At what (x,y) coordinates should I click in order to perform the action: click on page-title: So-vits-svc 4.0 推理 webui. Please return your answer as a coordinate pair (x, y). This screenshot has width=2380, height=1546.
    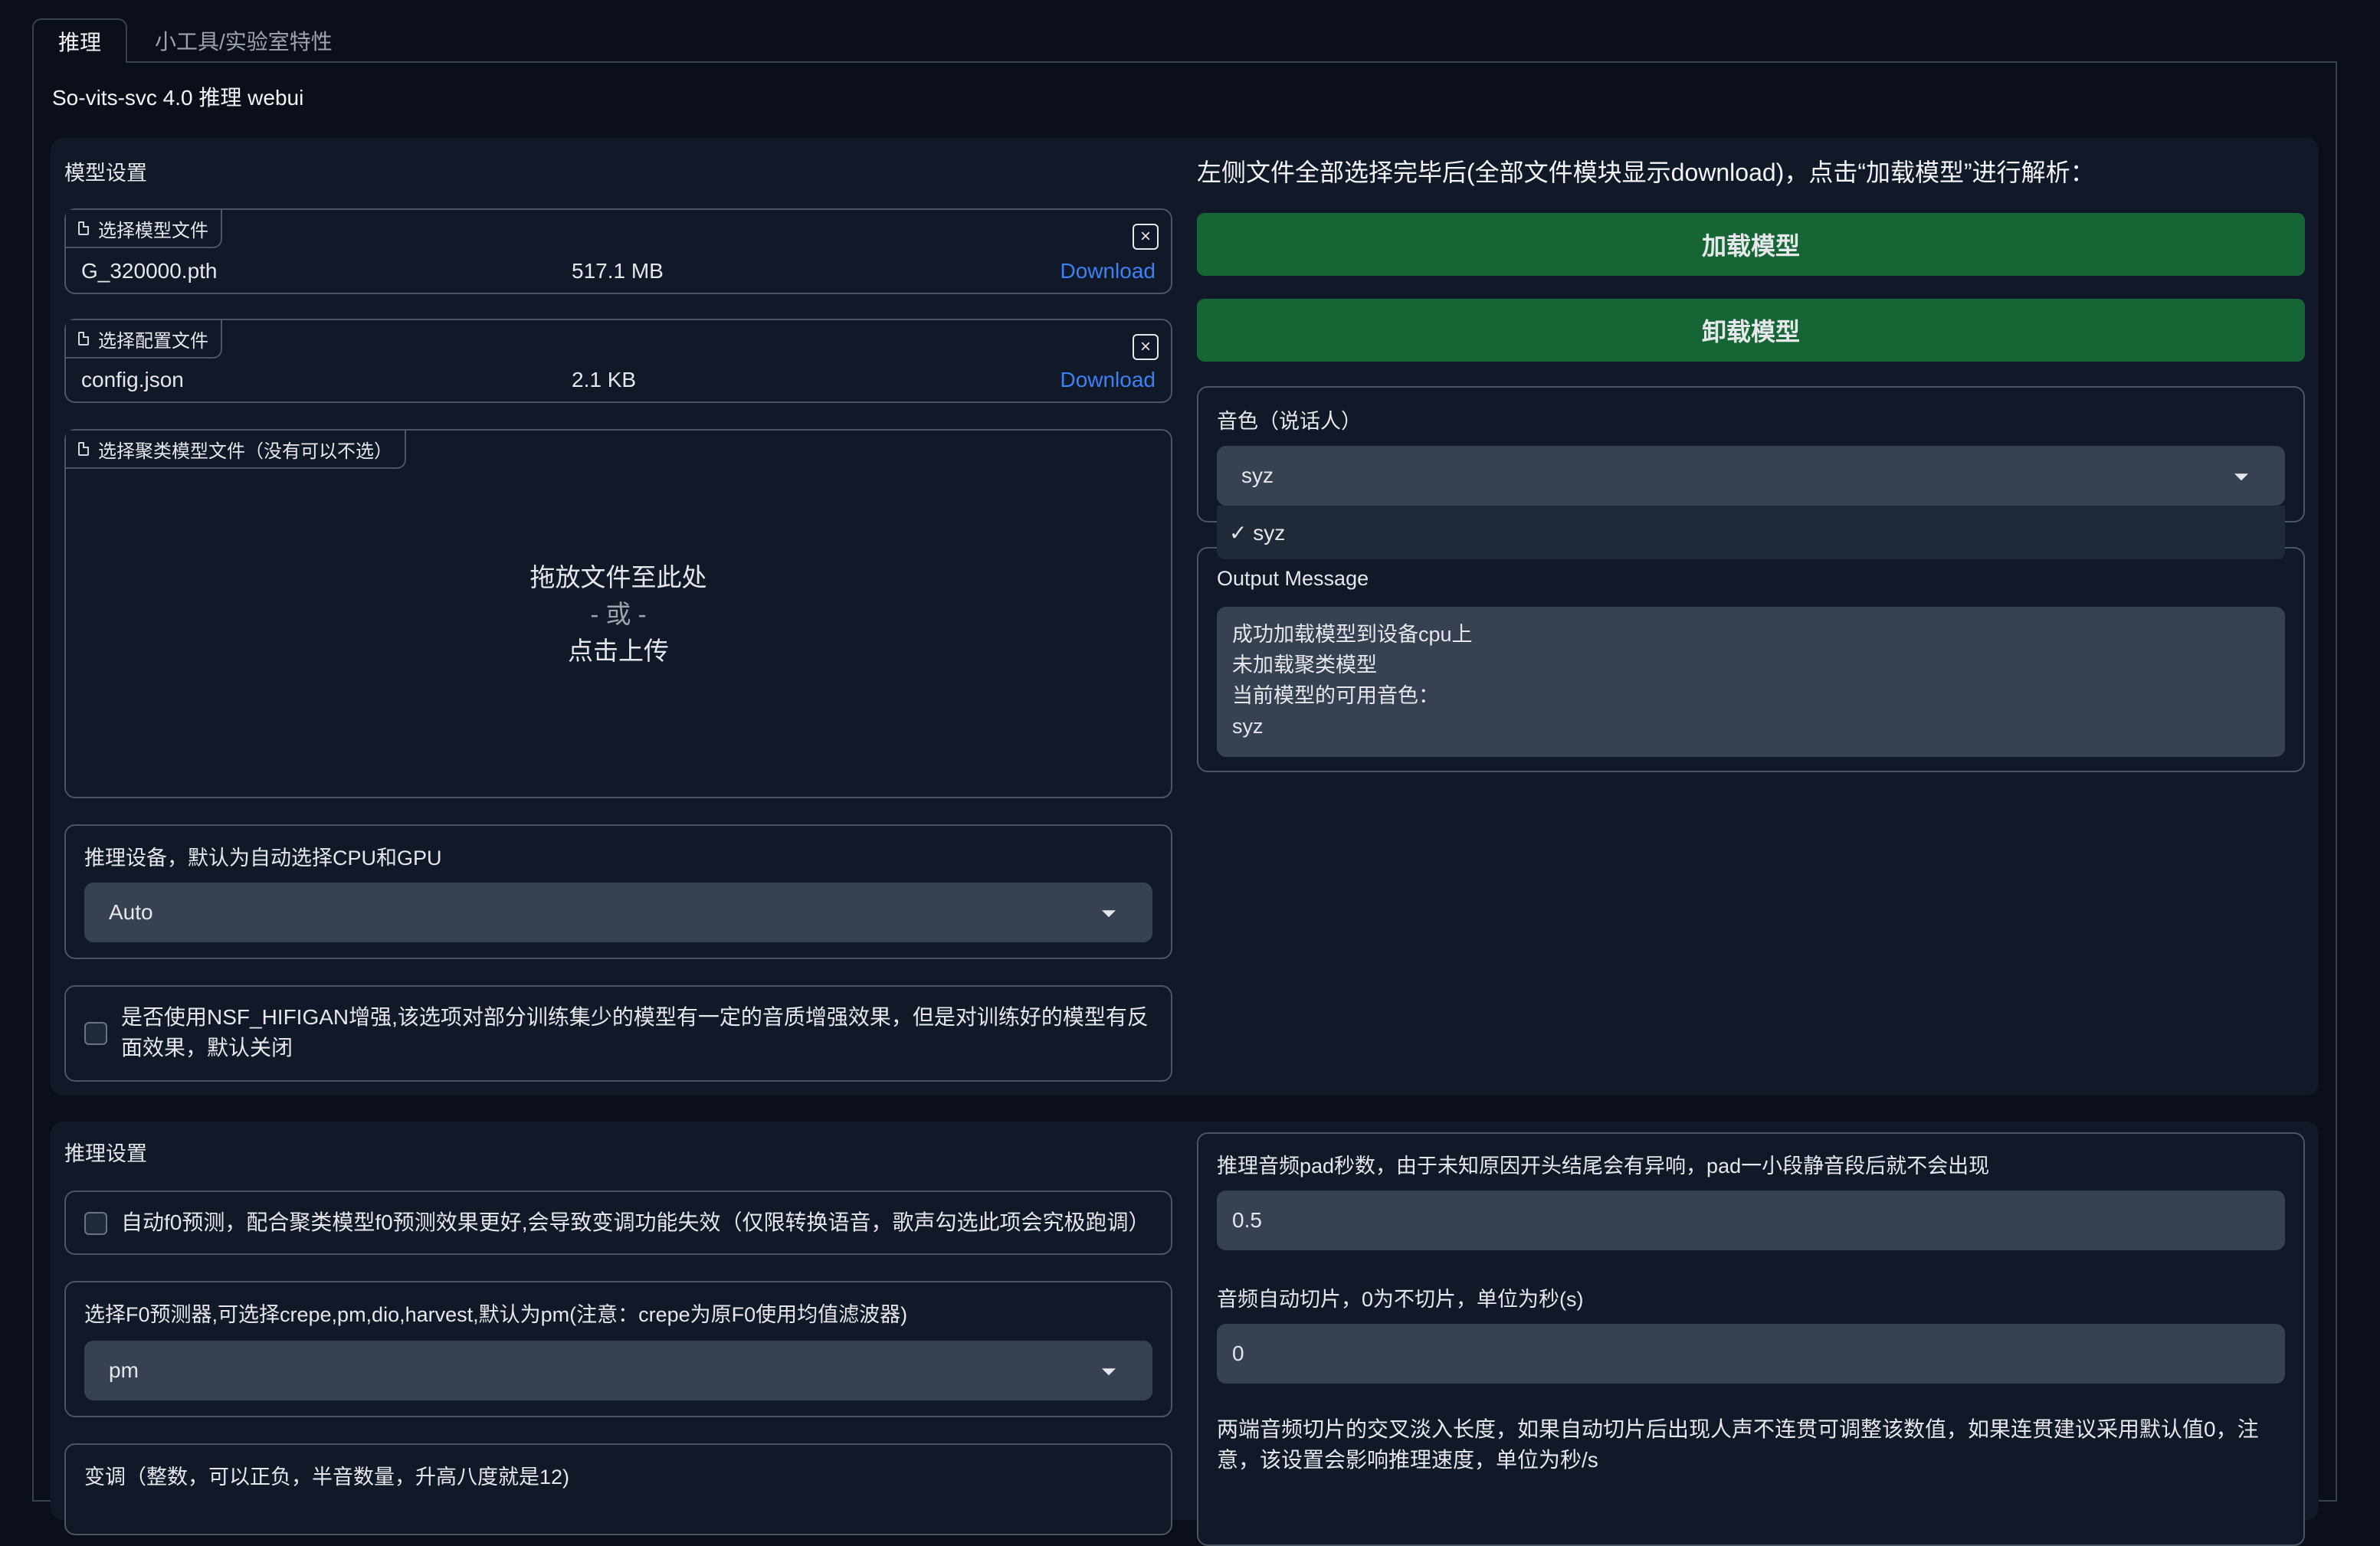
    Looking at the image, I should click on (178, 98).